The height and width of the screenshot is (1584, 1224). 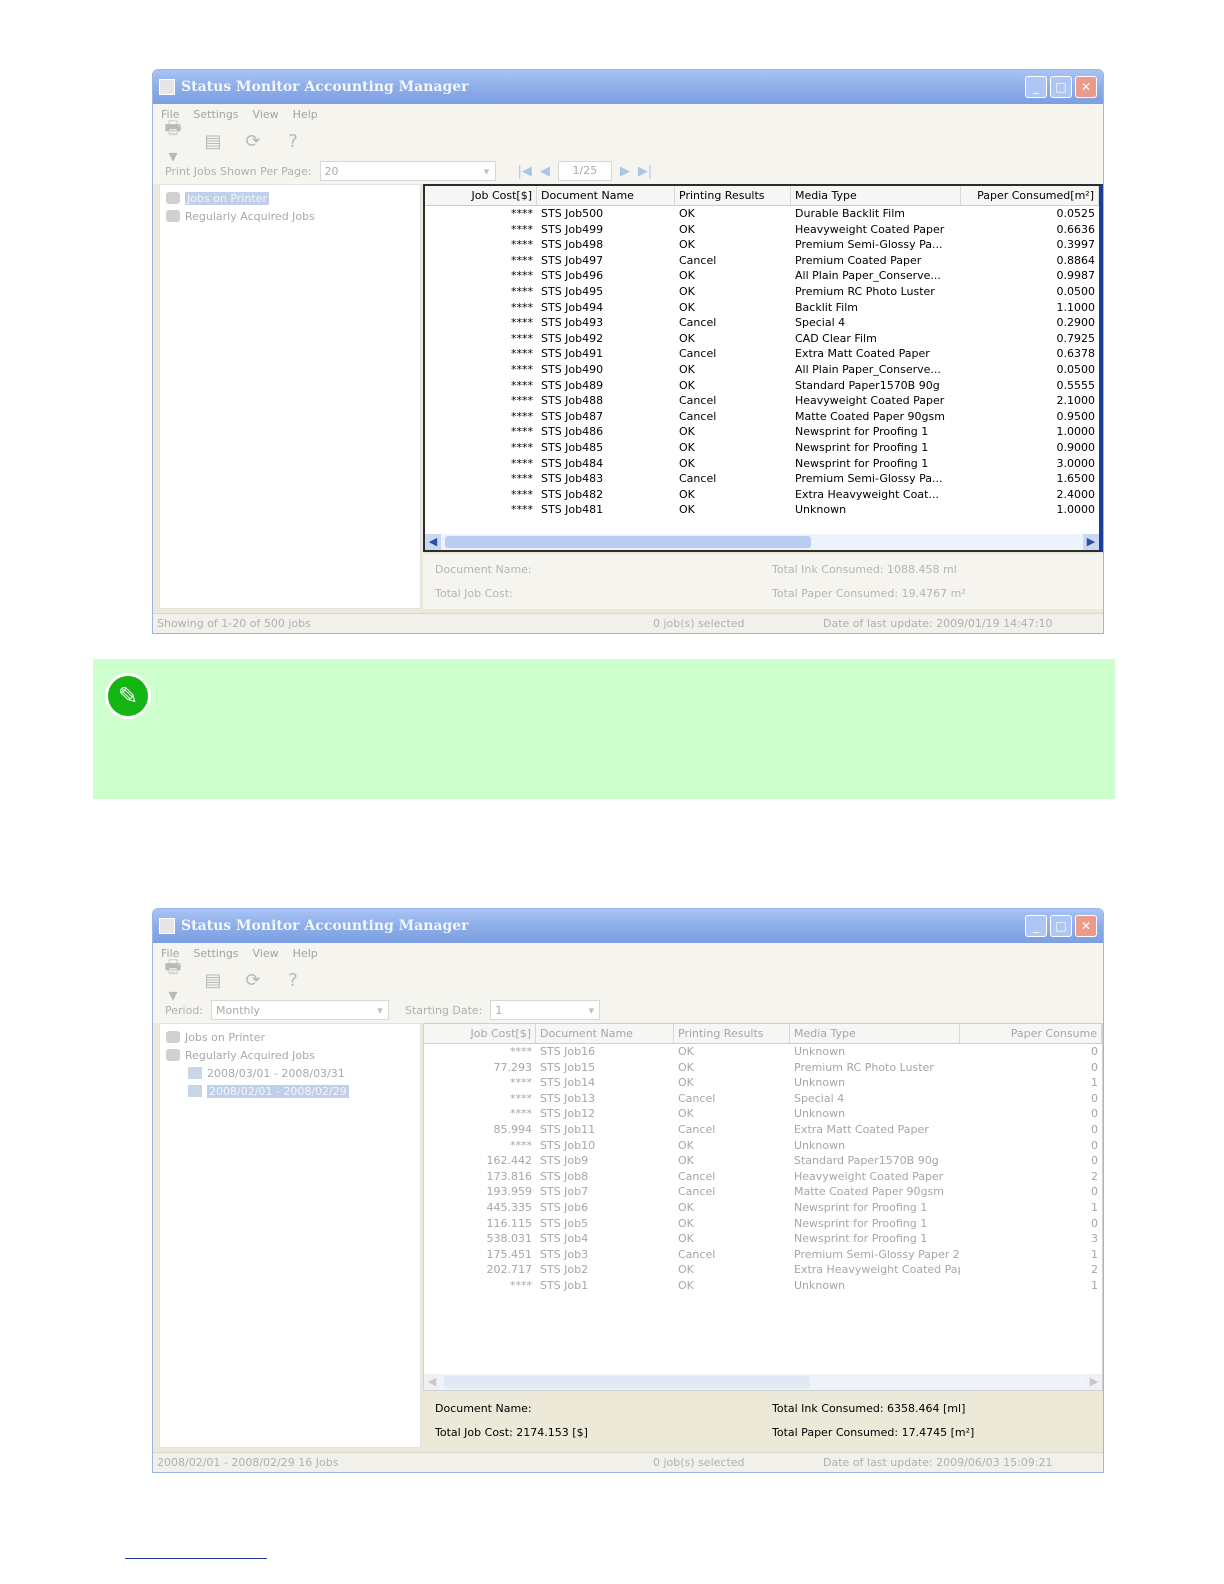 I want to click on starting-date-select: 1 ▾, so click(x=545, y=1010).